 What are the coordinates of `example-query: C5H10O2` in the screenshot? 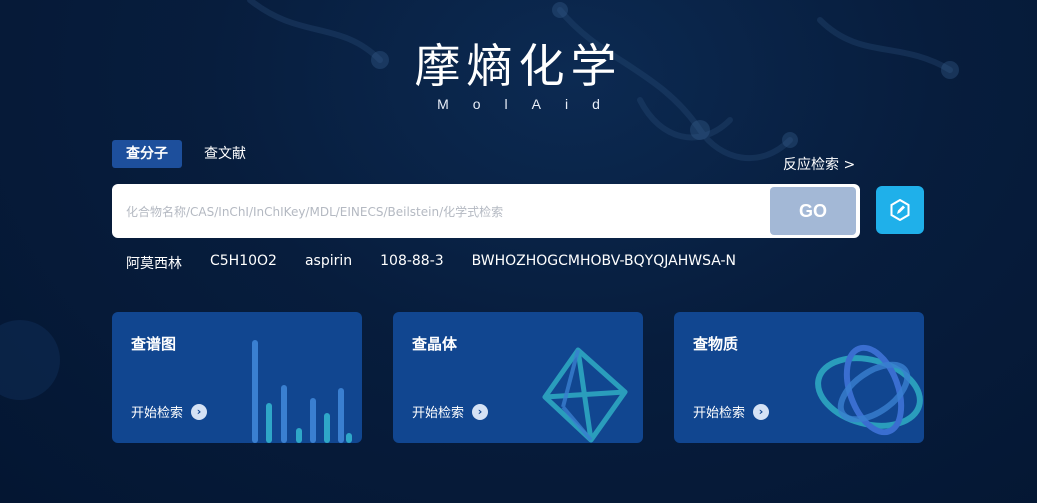 It's located at (243, 263).